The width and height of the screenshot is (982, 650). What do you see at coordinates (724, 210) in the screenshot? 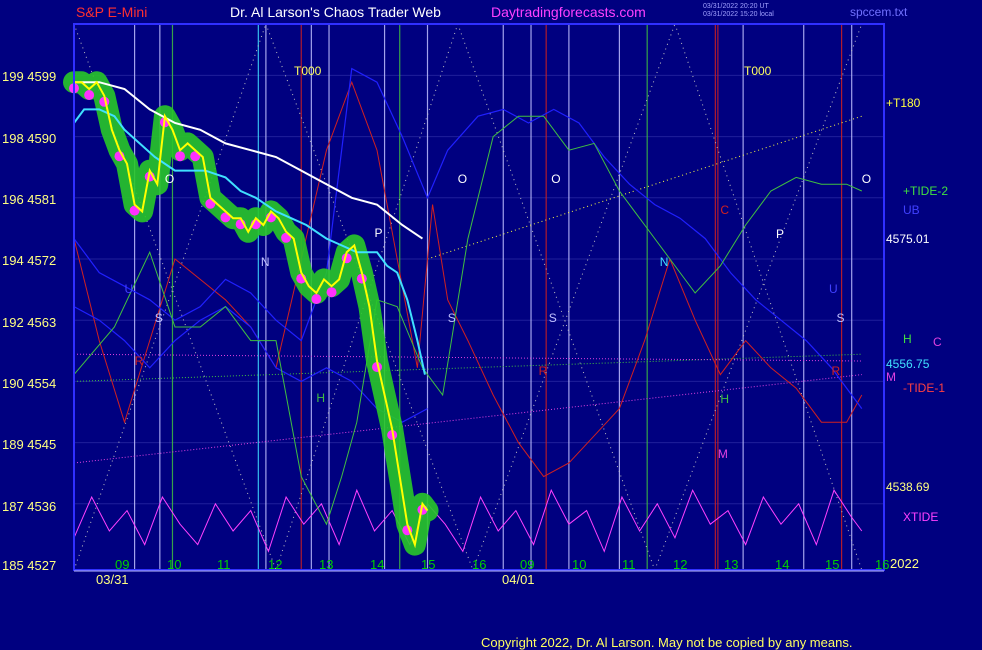
I see `cycle-letter: C` at bounding box center [724, 210].